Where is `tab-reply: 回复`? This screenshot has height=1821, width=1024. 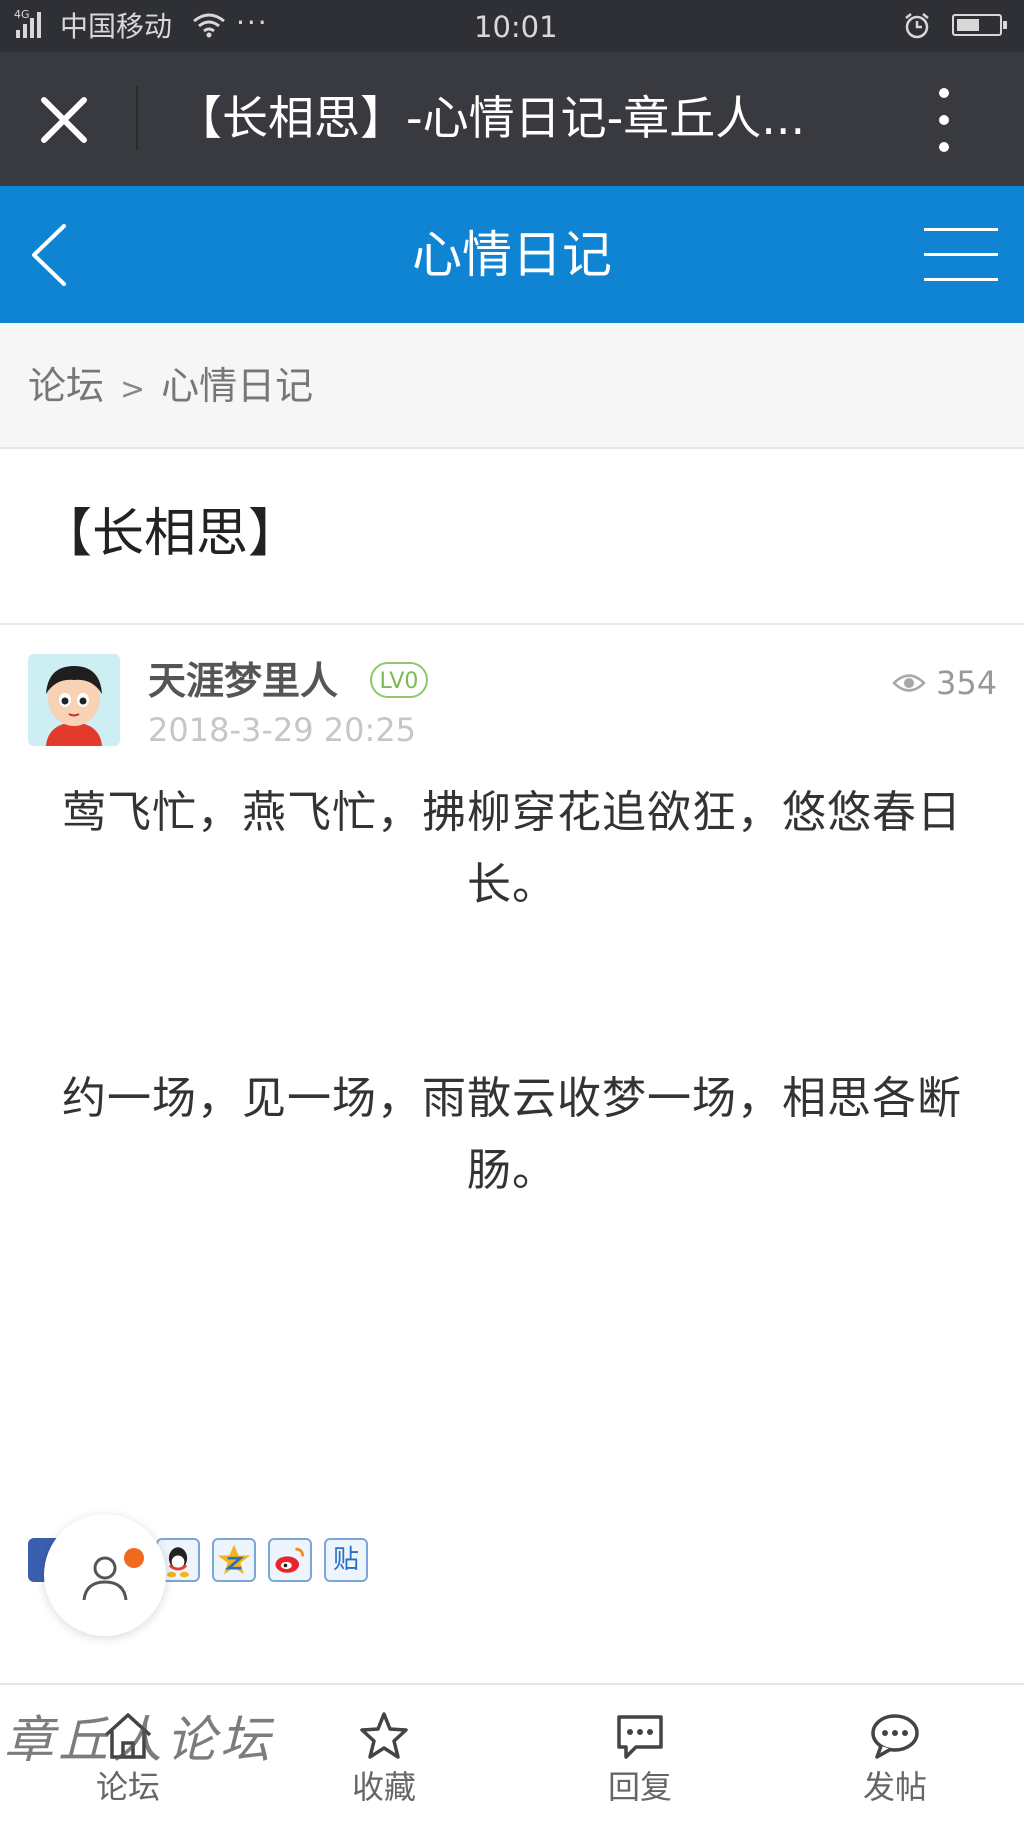 tab-reply: 回复 is located at coordinates (640, 1753).